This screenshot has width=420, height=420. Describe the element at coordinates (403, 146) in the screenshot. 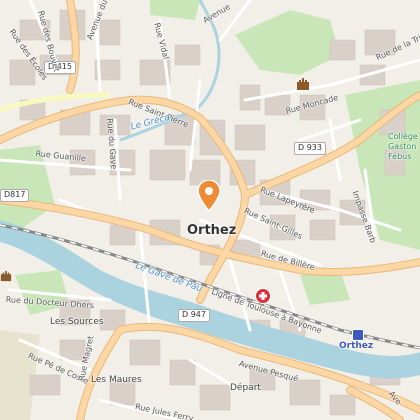

I see `college-label: Collège Gaston Fébus` at that location.